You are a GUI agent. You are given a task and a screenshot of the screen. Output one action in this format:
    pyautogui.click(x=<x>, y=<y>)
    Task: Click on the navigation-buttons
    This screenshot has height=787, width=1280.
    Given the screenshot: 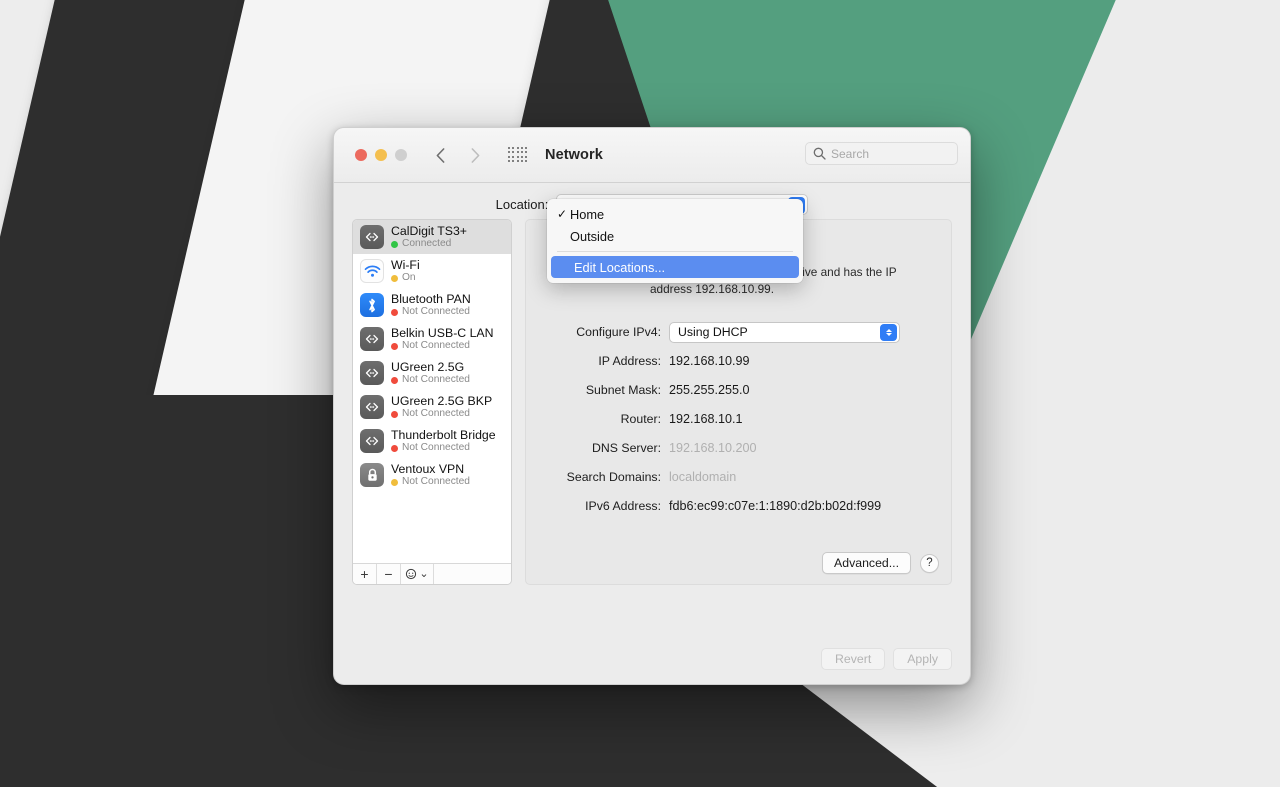 What is the action you would take?
    pyautogui.click(x=457, y=155)
    